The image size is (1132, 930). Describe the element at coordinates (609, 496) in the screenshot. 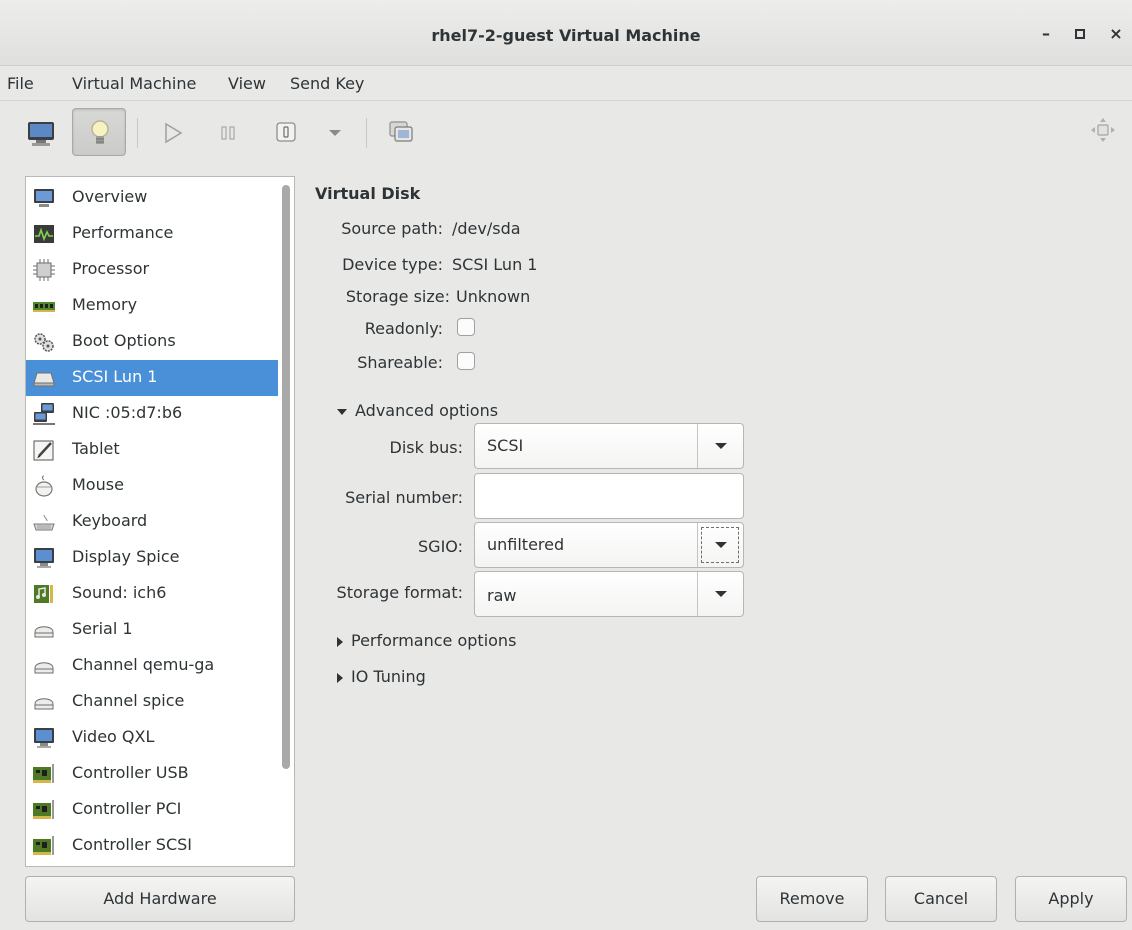

I see `serial-number-input` at that location.